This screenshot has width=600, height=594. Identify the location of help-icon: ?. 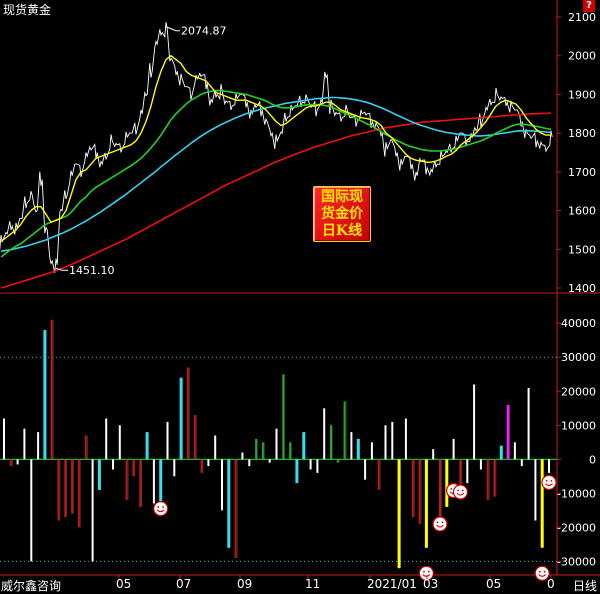
(589, 6).